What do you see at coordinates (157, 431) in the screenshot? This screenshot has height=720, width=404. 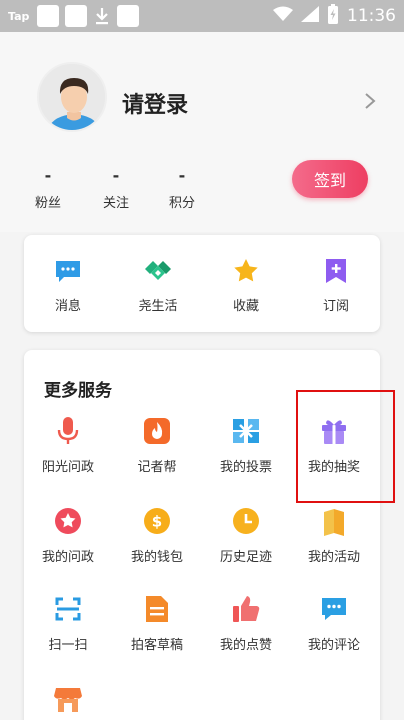 I see `flame-icon` at bounding box center [157, 431].